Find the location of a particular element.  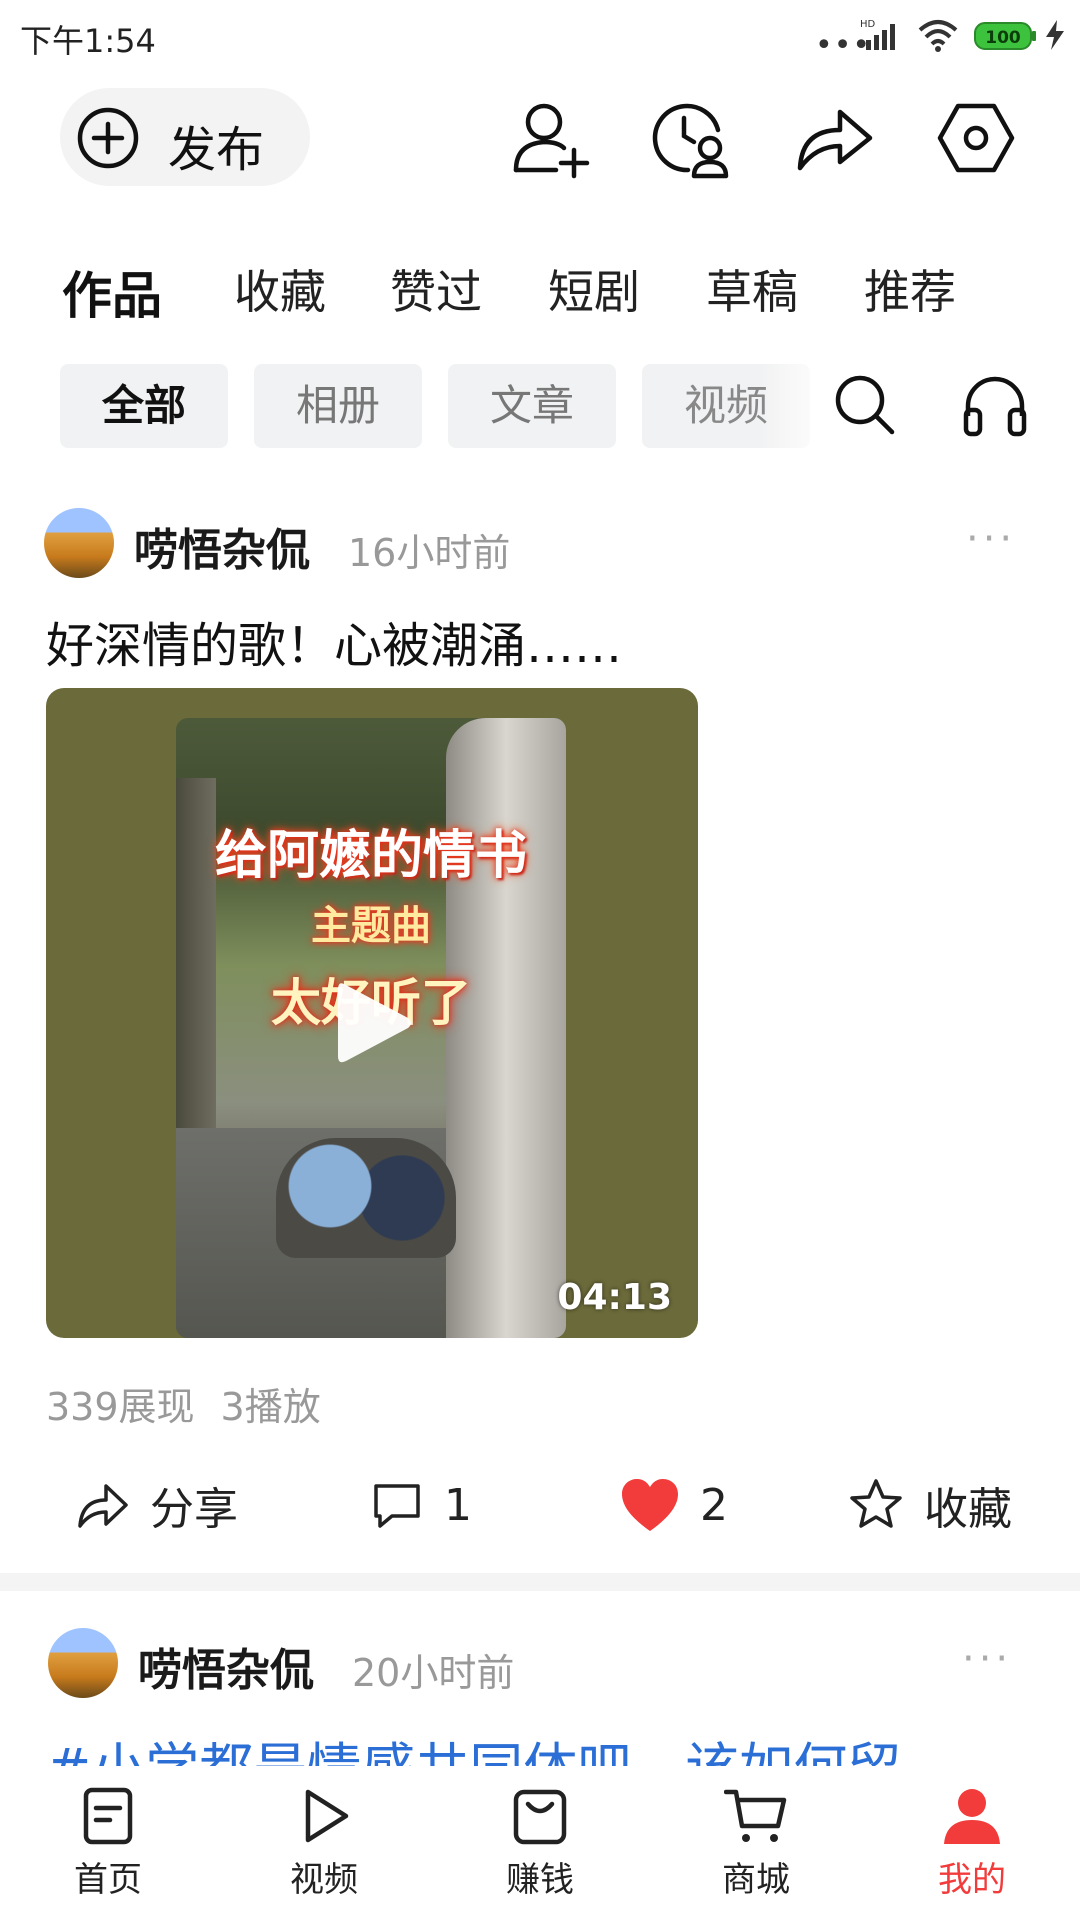

tab-drafts: 草稿 is located at coordinates (752, 289).